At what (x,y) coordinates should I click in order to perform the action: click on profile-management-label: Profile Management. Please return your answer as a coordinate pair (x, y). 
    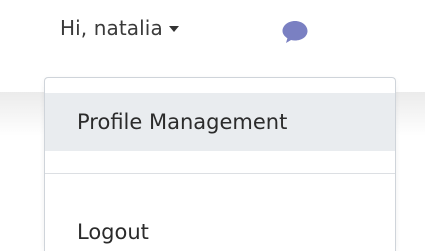
    Looking at the image, I should click on (182, 122).